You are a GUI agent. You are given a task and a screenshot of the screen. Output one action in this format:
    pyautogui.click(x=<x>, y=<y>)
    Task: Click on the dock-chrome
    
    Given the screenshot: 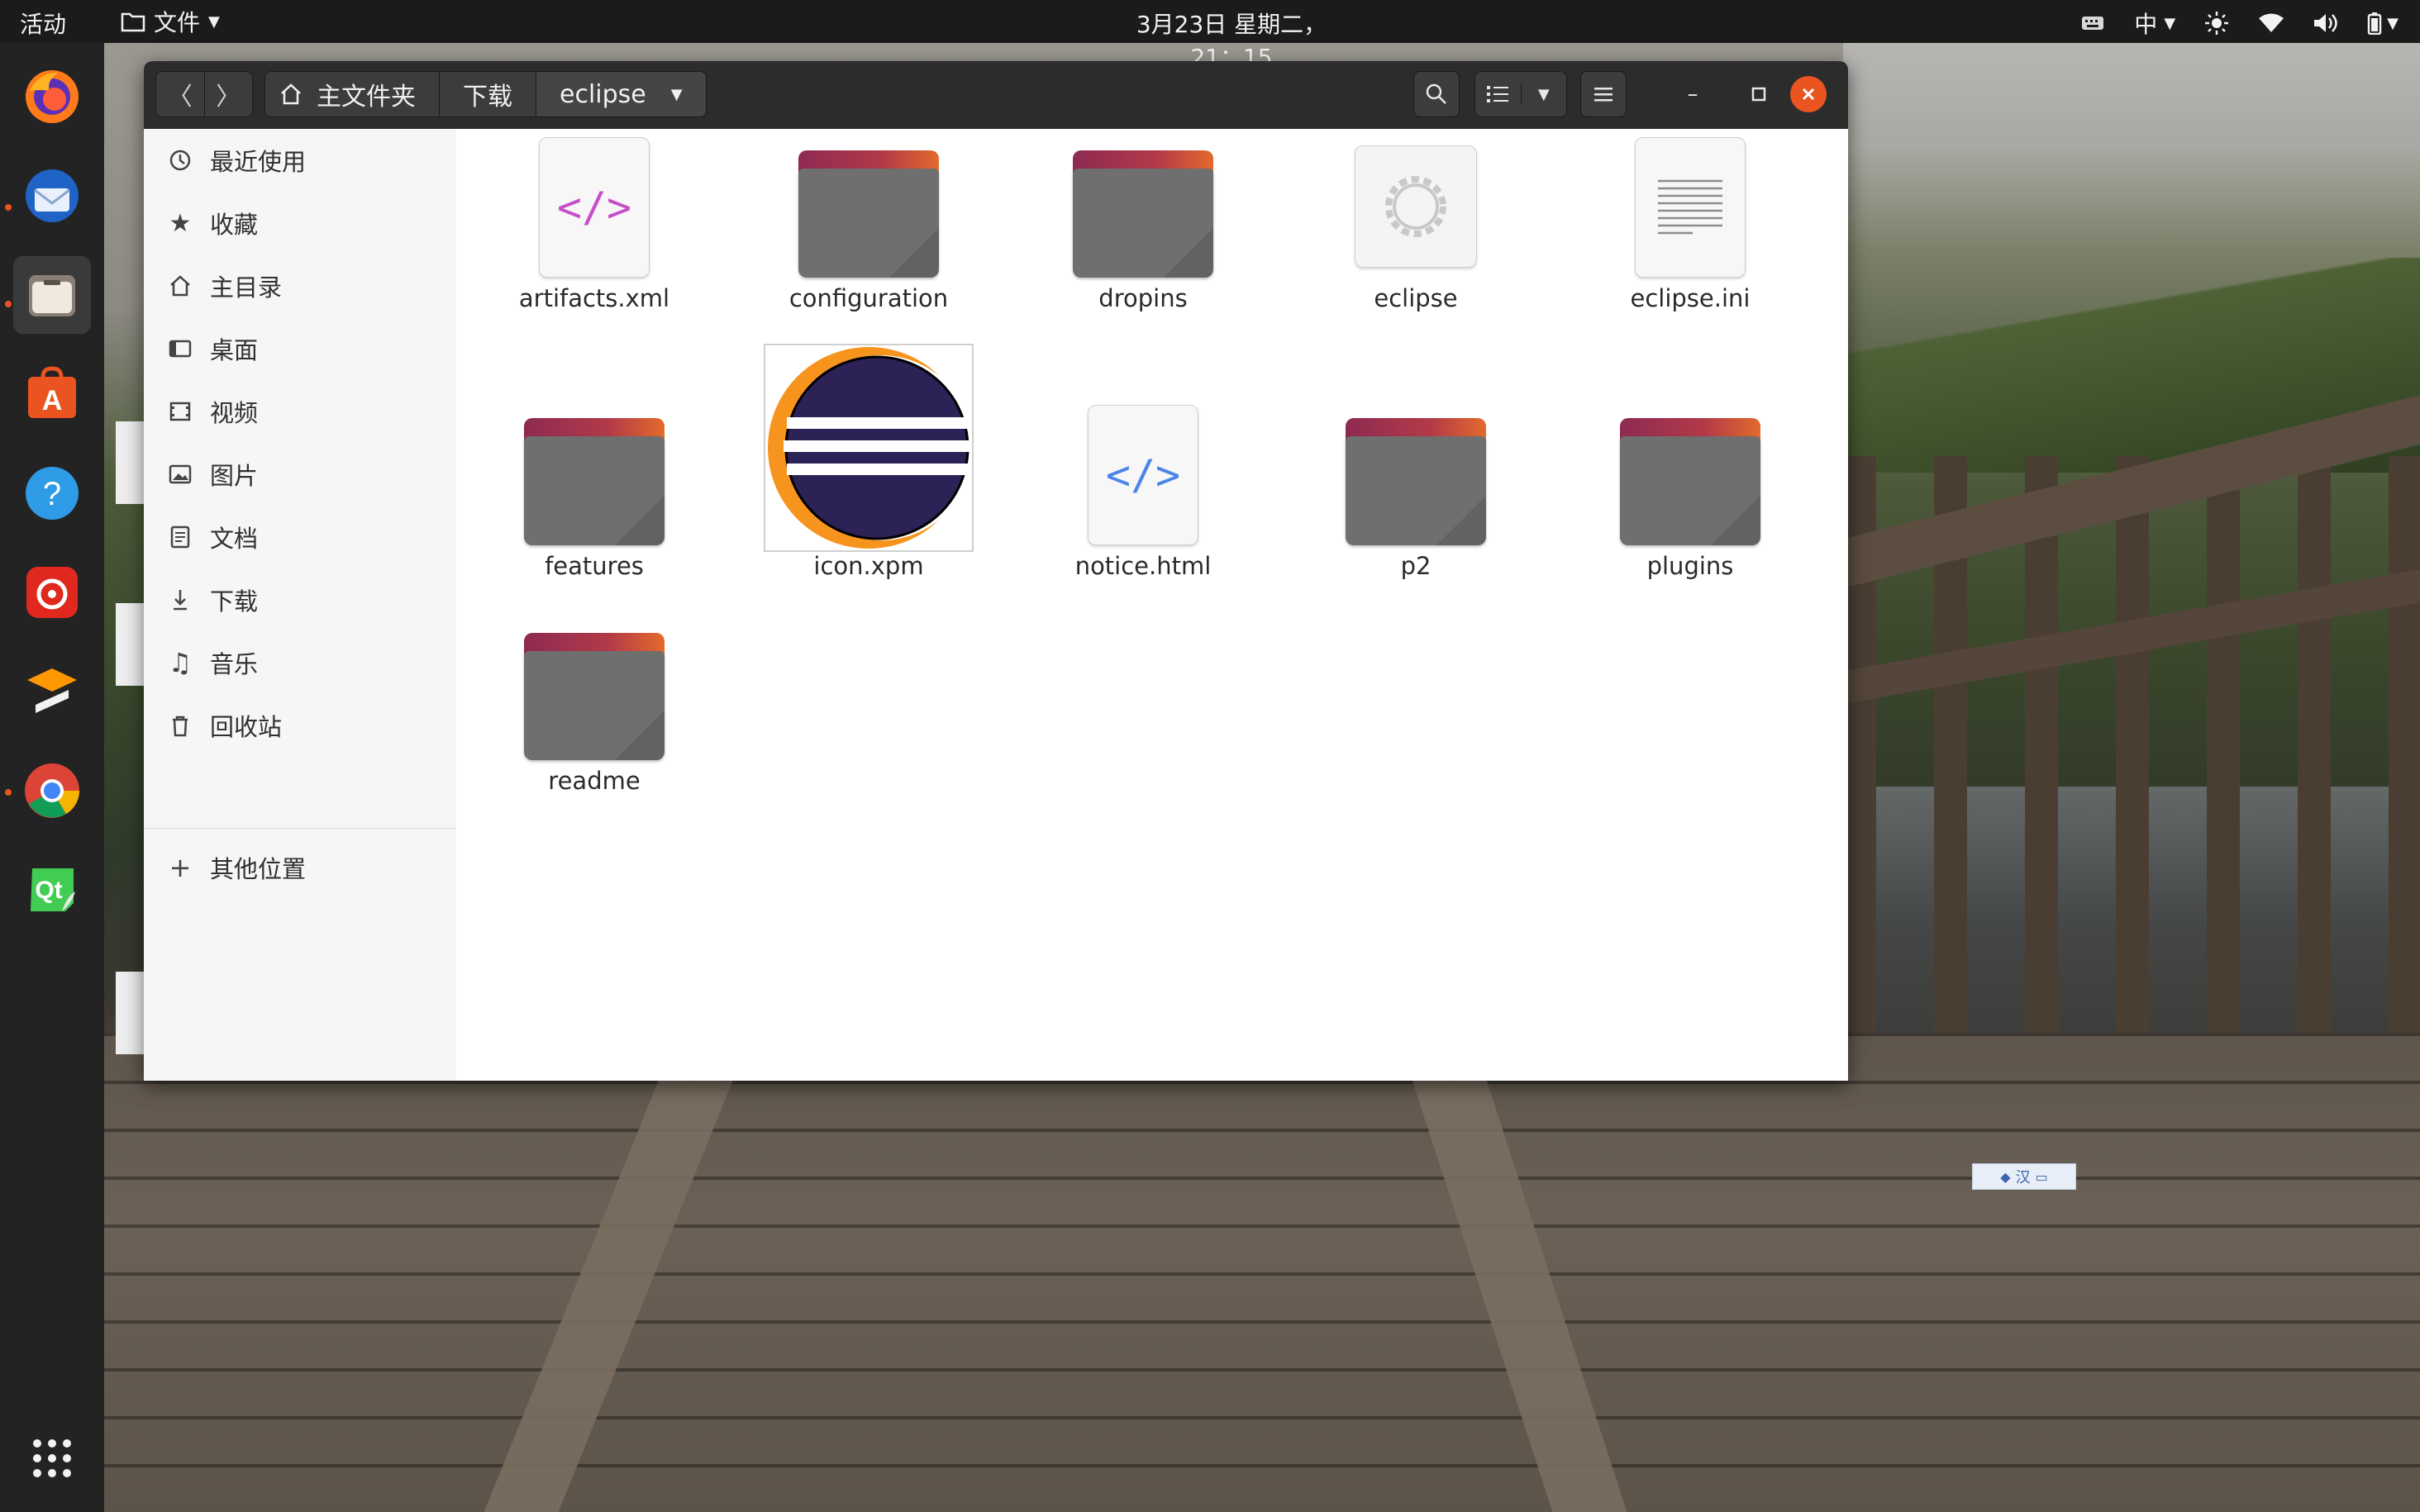 What is the action you would take?
    pyautogui.click(x=52, y=791)
    